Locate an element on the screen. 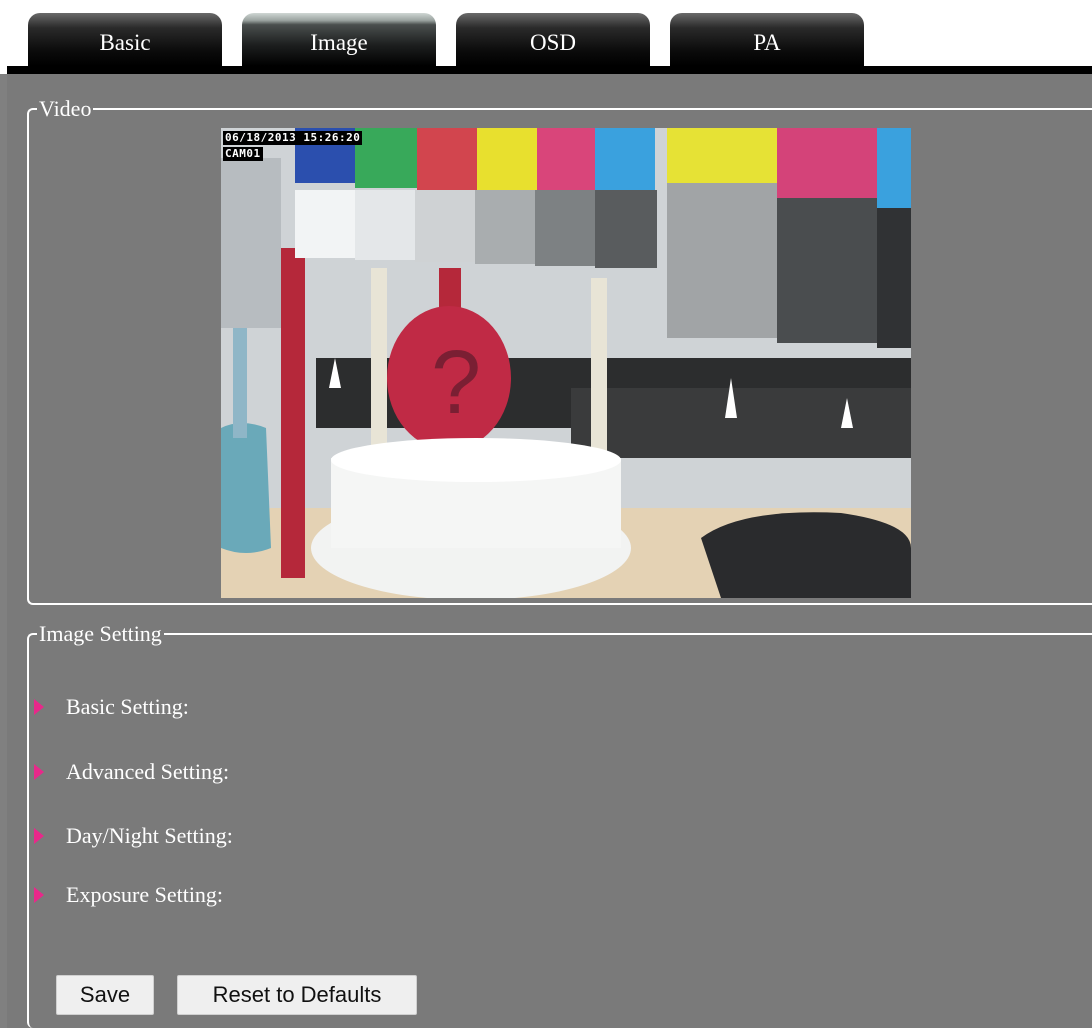  basic-setting-row: Basic Setting: is located at coordinates (111, 707).